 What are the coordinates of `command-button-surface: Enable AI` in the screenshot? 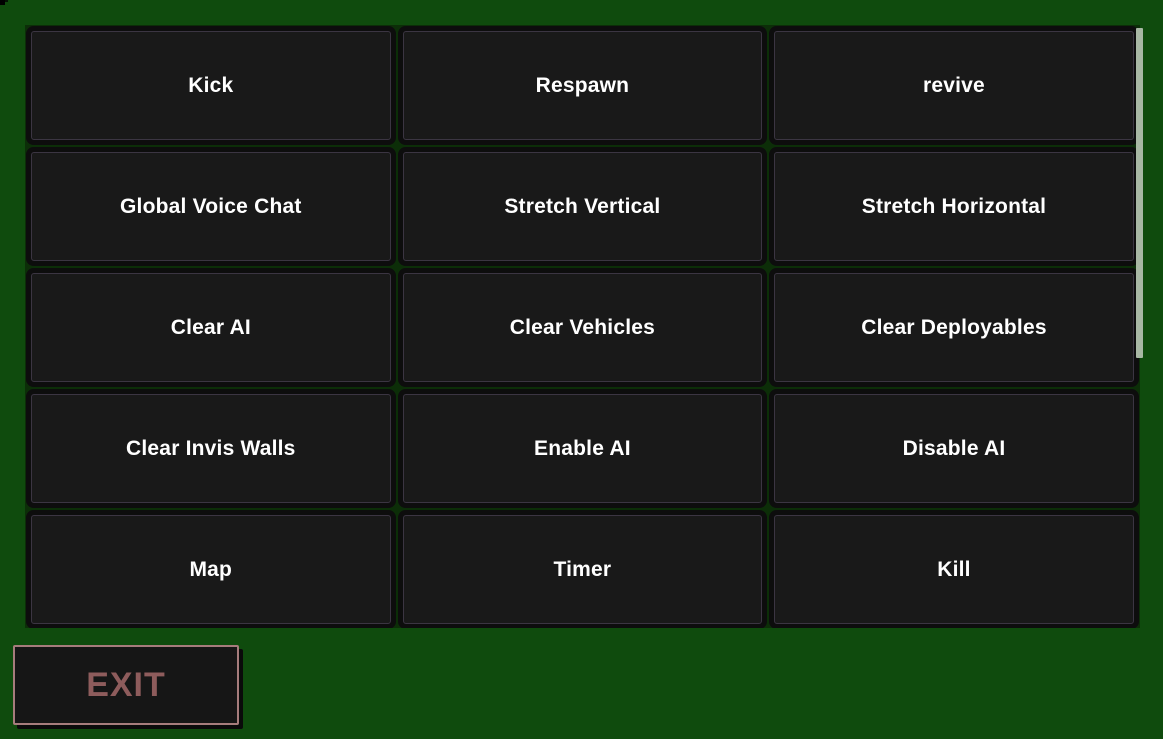 It's located at (582, 448).